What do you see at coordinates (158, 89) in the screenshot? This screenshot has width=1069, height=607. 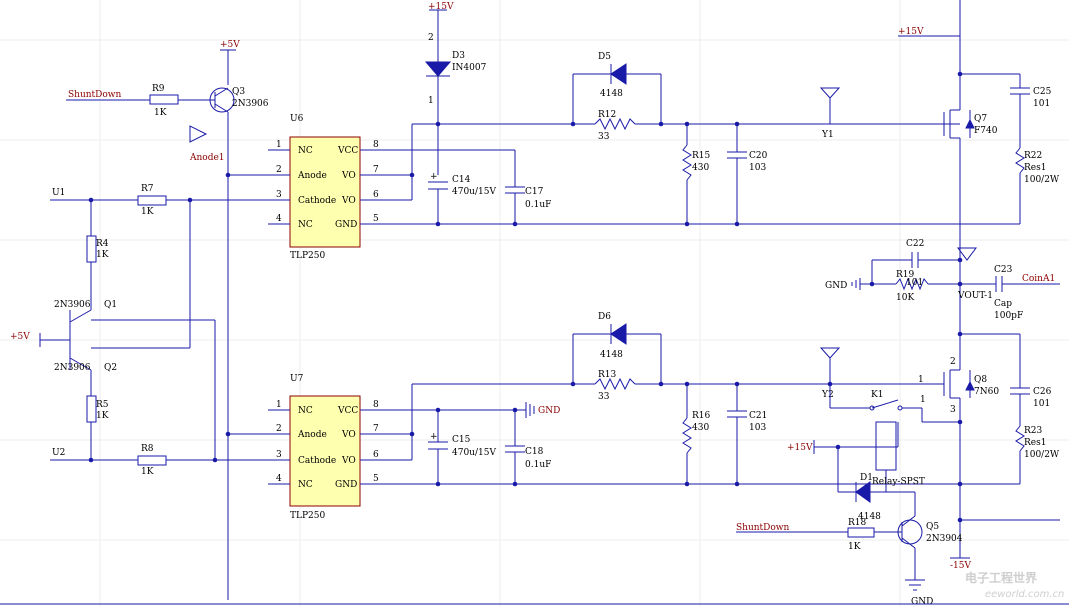 I see `r9-ref: R9` at bounding box center [158, 89].